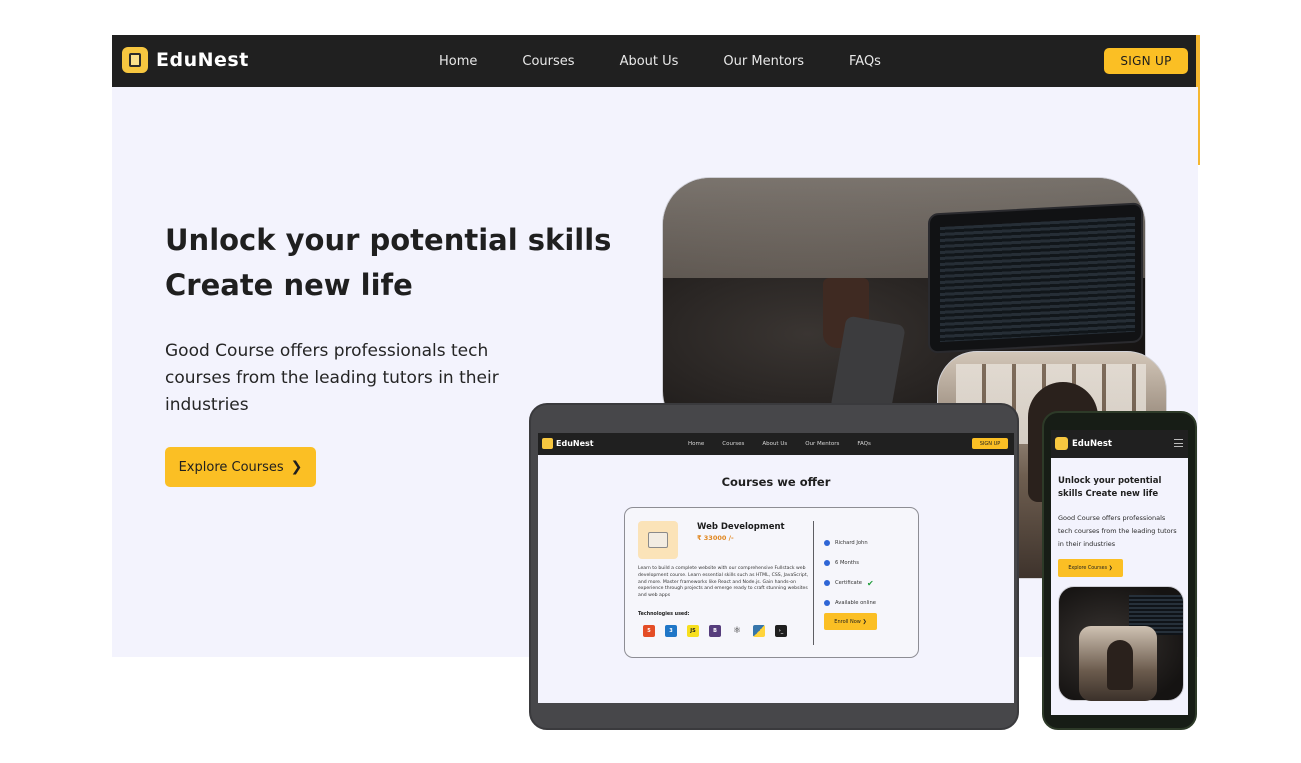 The width and height of the screenshot is (1301, 763). What do you see at coordinates (827, 583) in the screenshot?
I see `badge-icon` at bounding box center [827, 583].